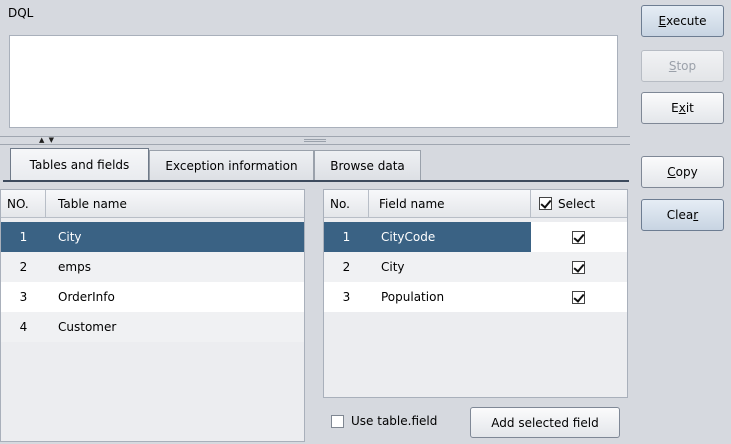 This screenshot has height=444, width=731. What do you see at coordinates (70, 237) in the screenshot?
I see `table-name-cell: City` at bounding box center [70, 237].